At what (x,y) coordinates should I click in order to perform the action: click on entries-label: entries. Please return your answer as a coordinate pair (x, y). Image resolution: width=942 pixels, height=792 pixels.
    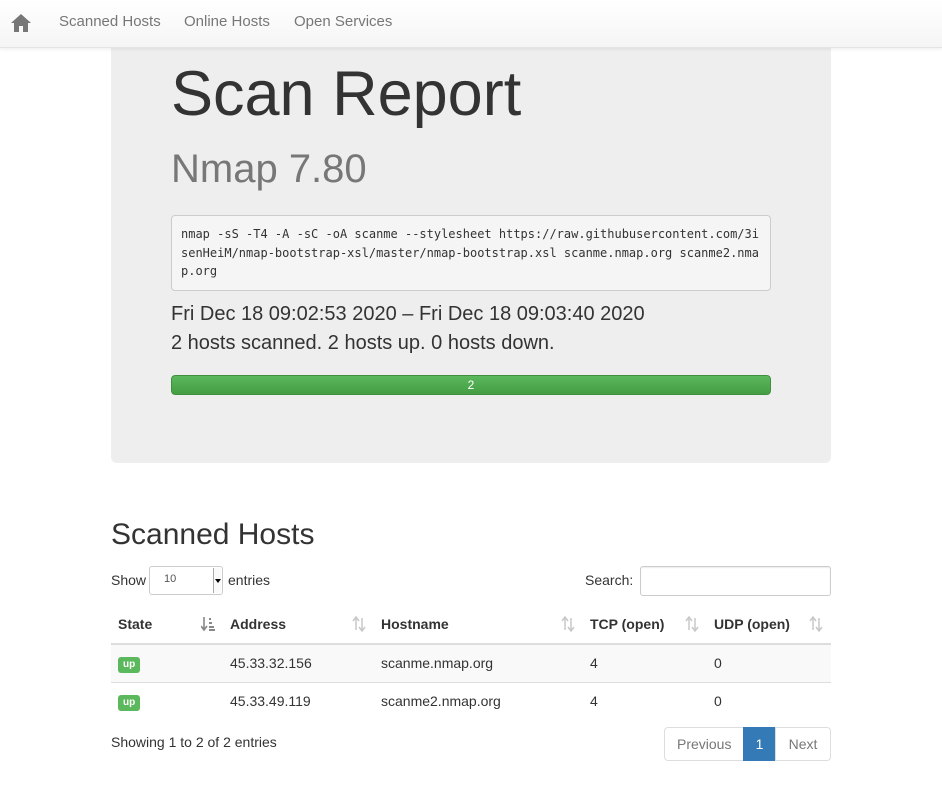
    Looking at the image, I should click on (249, 580).